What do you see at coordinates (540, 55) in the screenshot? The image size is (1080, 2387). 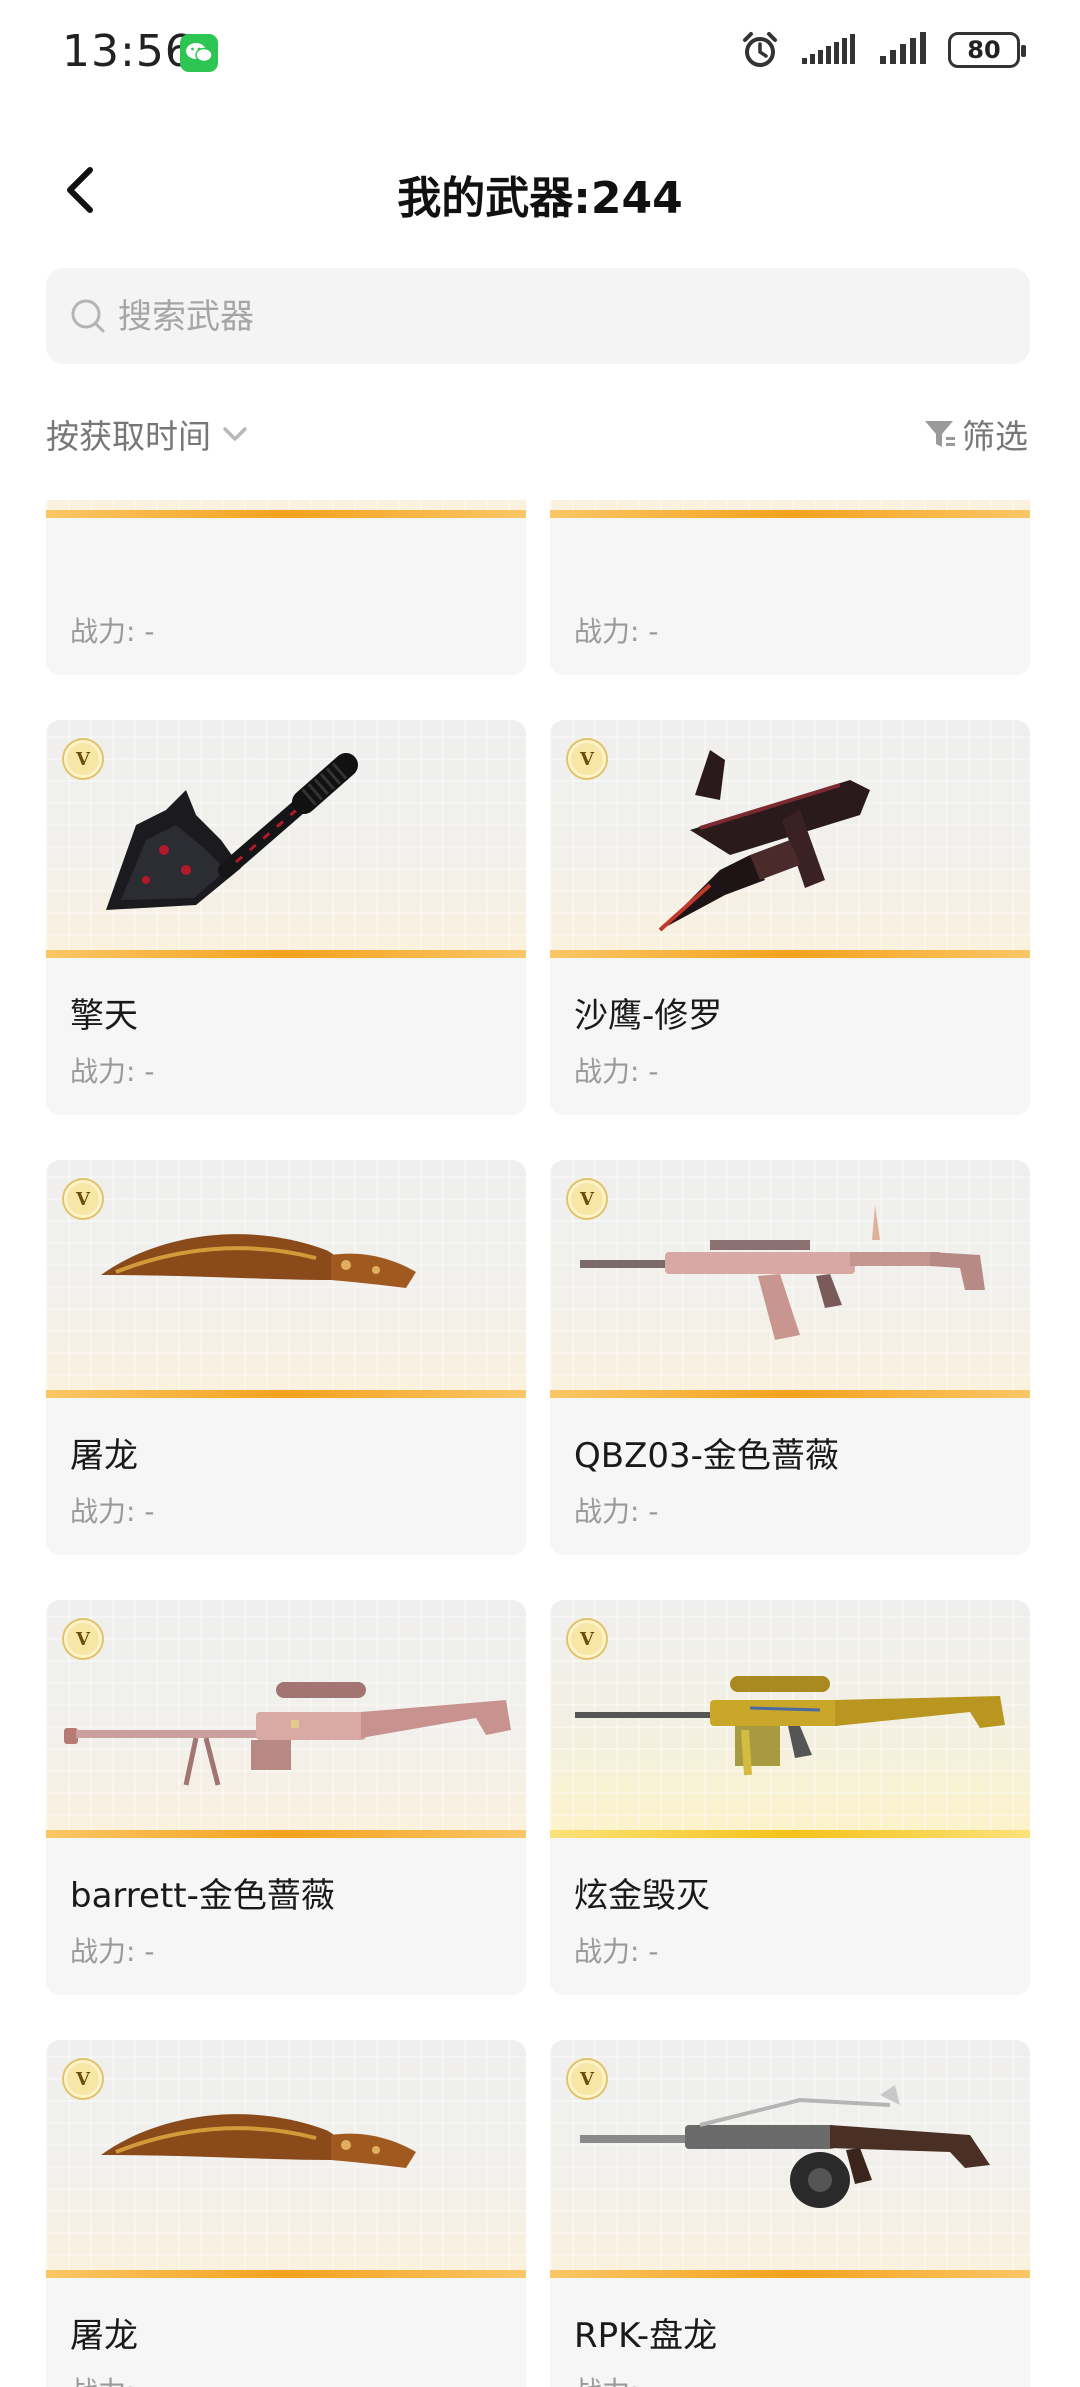 I see `status-bar: 13:56 80` at bounding box center [540, 55].